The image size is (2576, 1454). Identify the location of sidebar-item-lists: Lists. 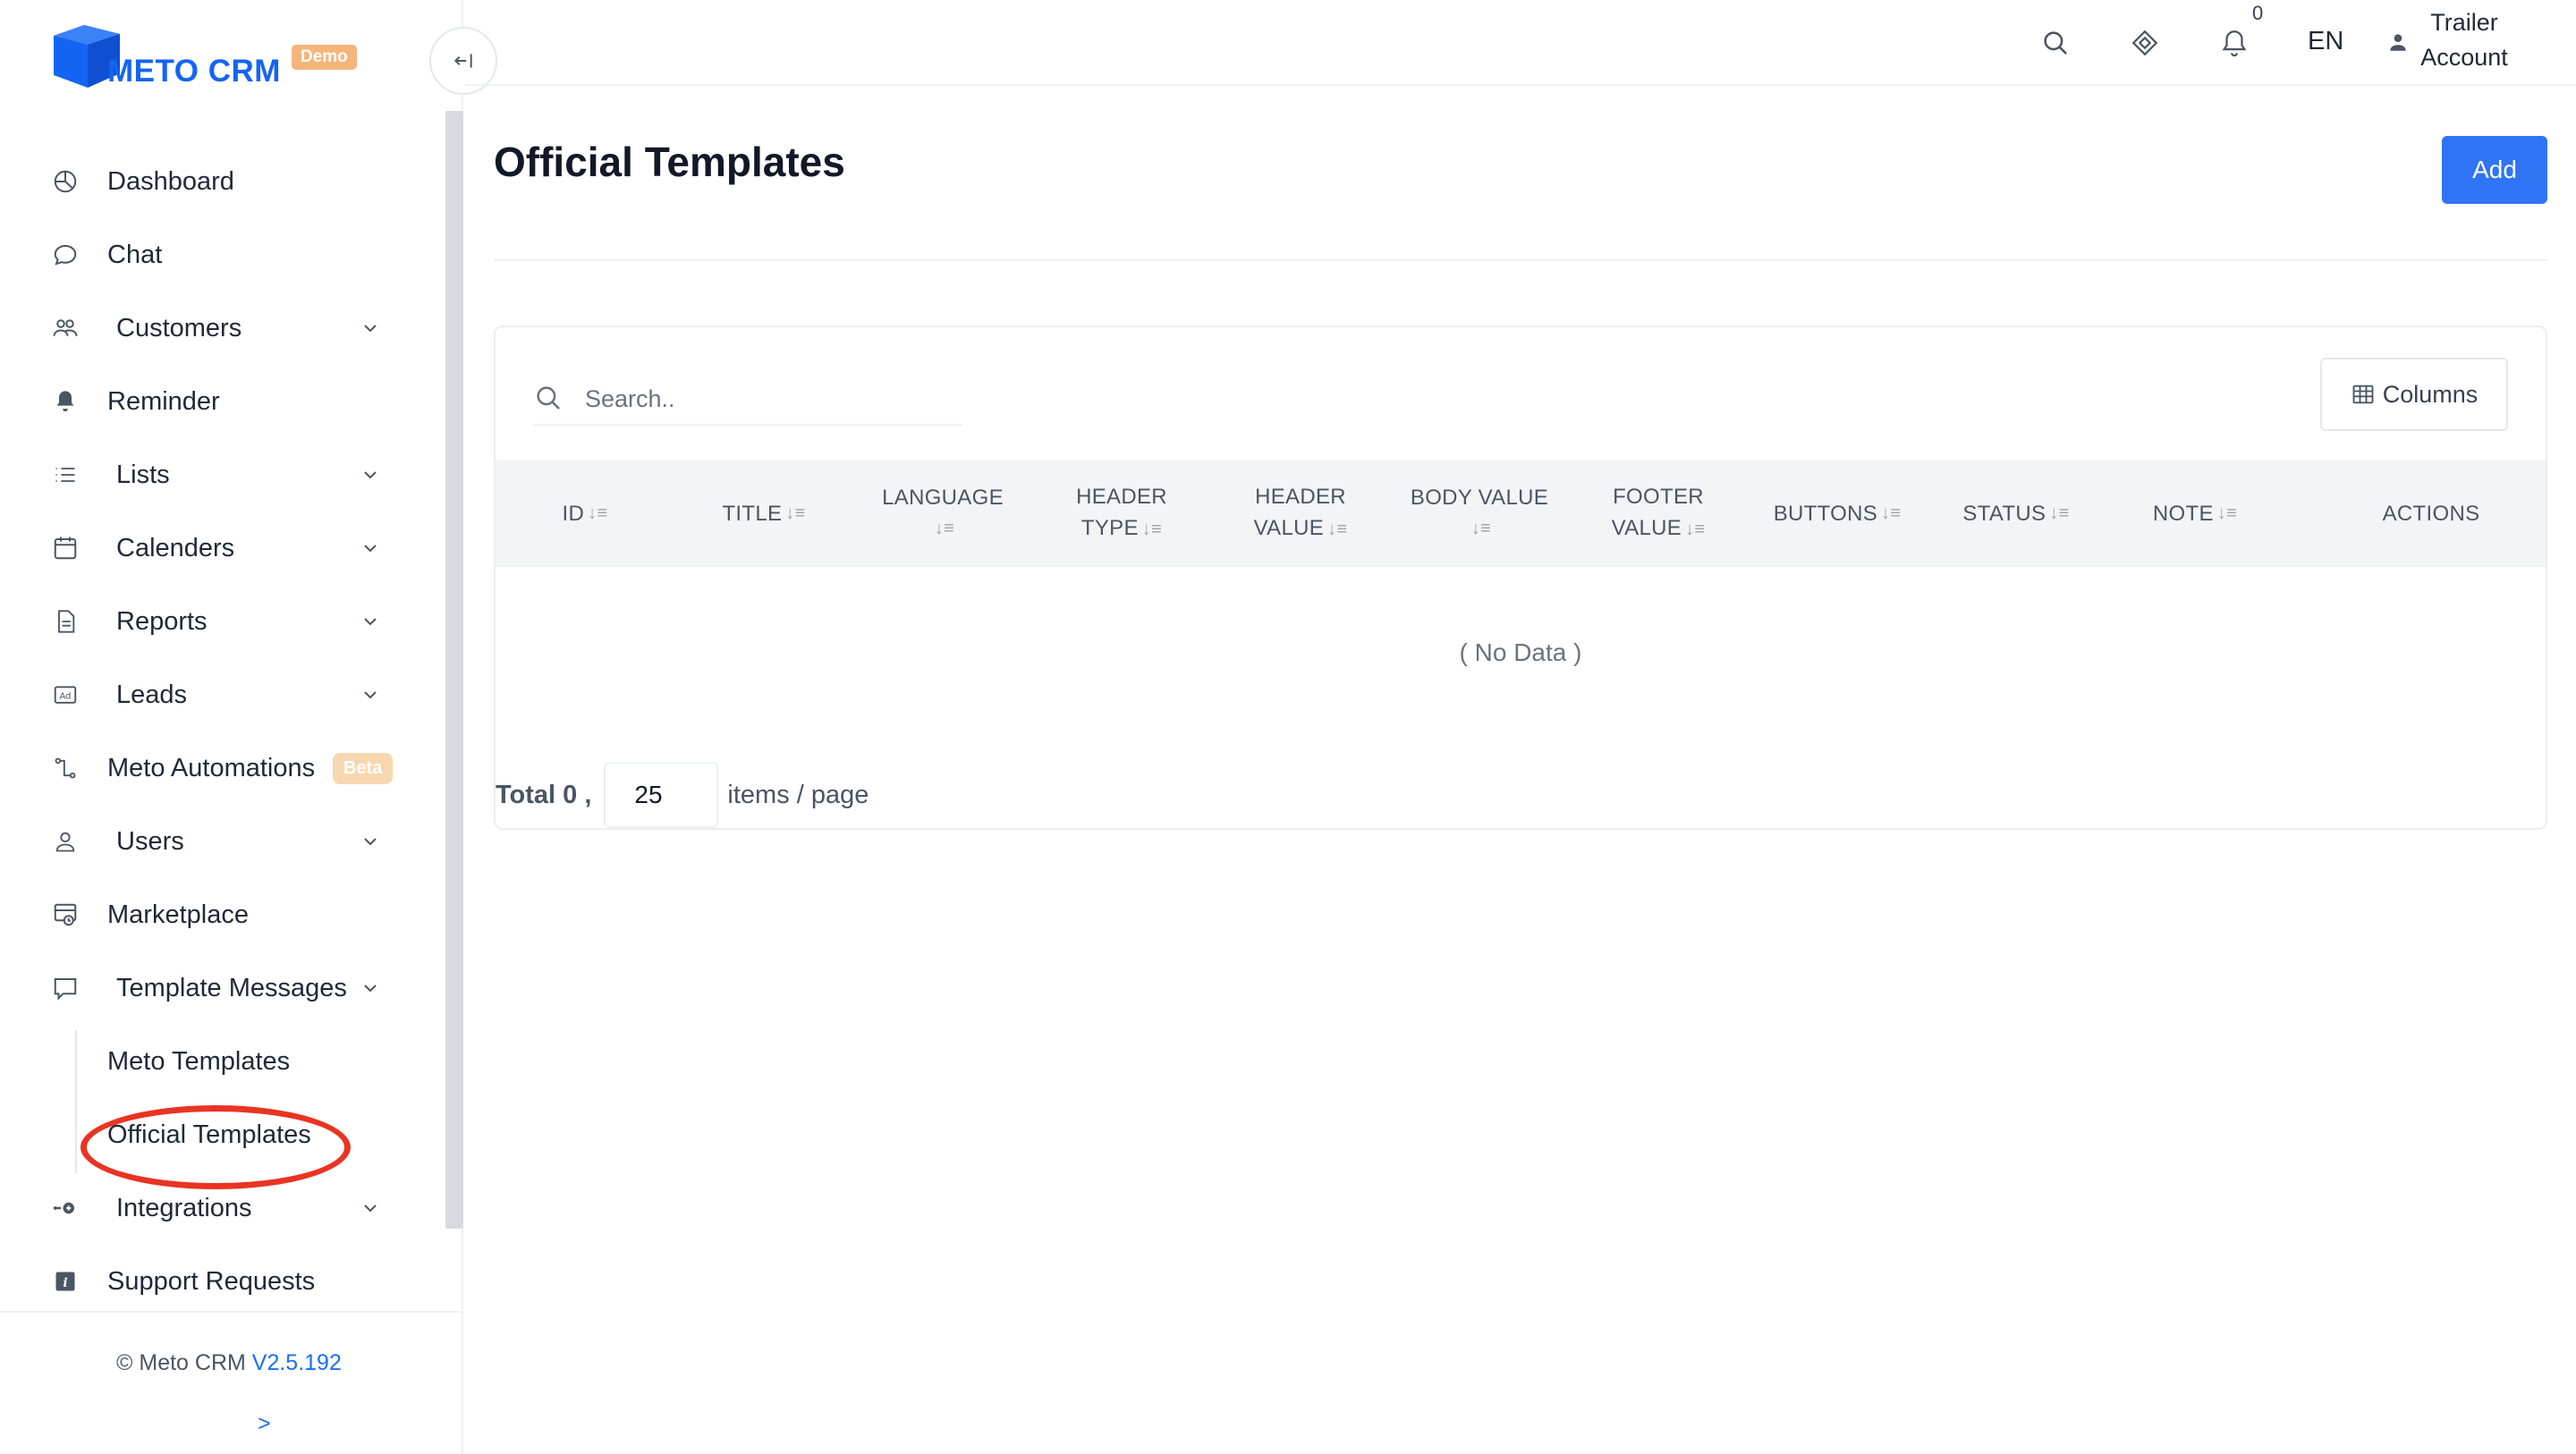
(214, 475).